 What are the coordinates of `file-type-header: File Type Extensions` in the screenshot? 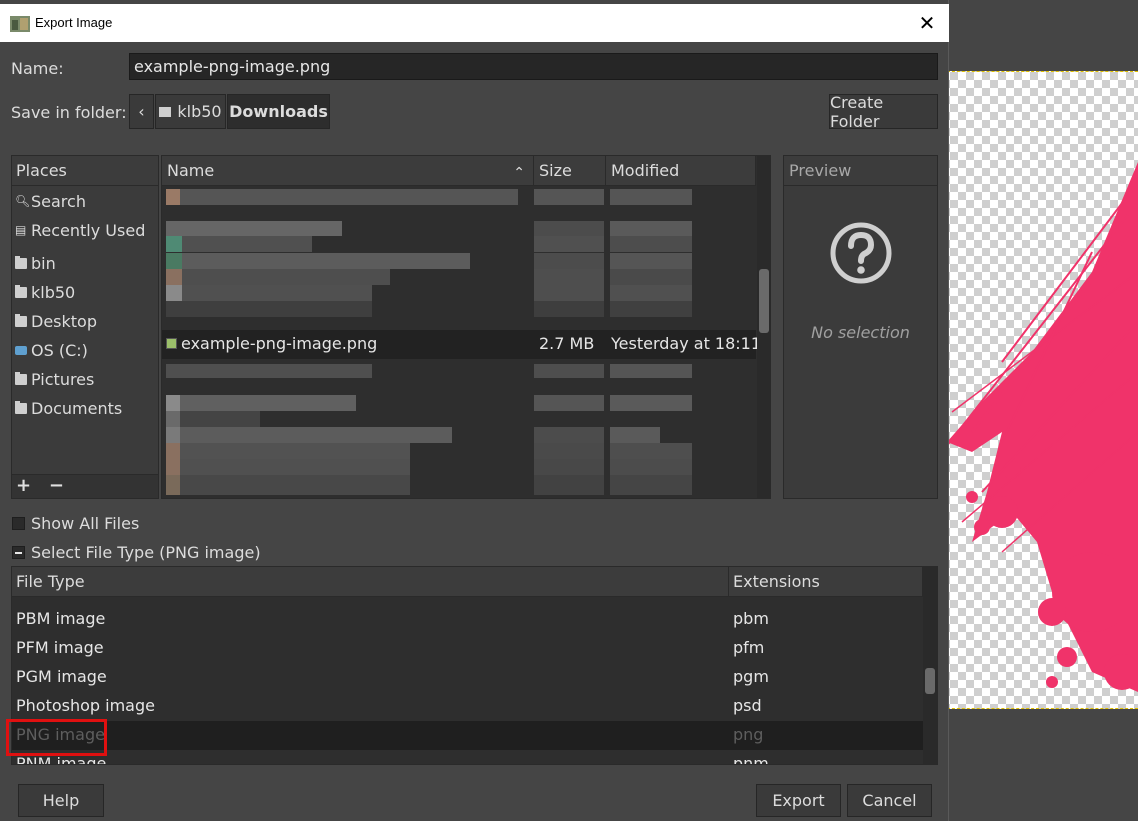 It's located at (467, 582).